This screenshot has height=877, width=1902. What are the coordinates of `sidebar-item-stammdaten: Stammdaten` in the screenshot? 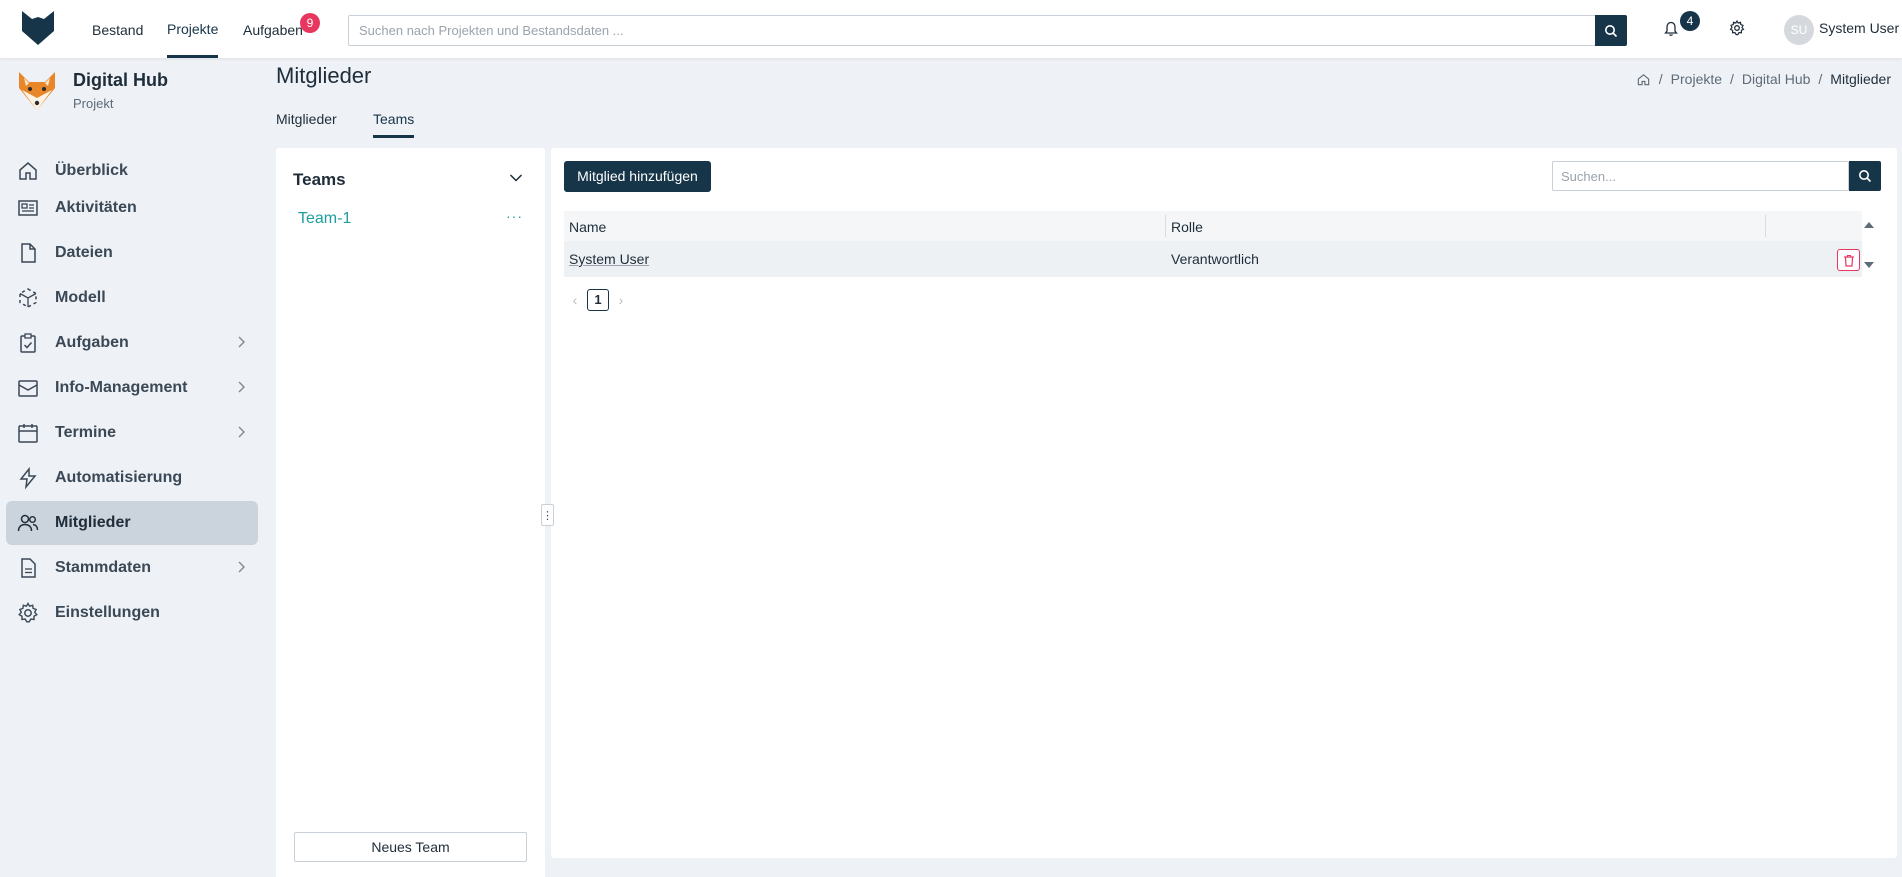 It's located at (132, 568).